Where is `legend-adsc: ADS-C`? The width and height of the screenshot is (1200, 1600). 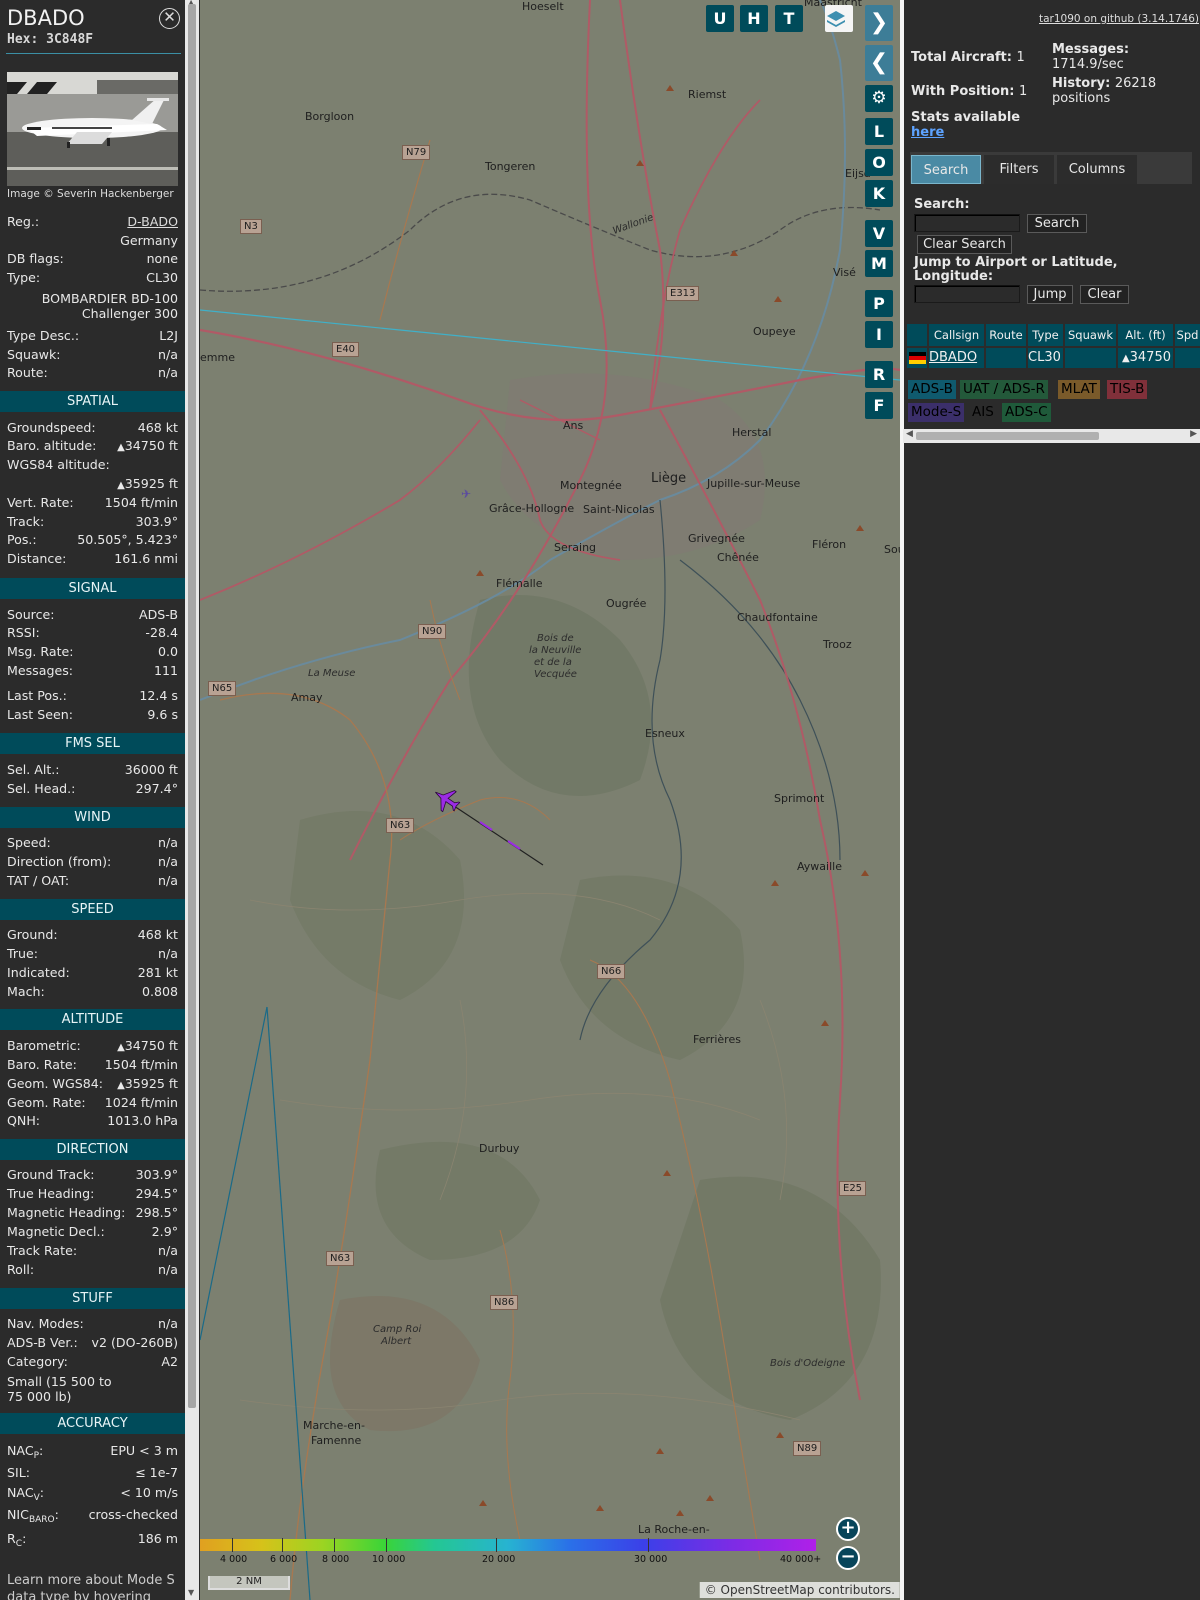
legend-adsc: ADS-C is located at coordinates (1026, 412).